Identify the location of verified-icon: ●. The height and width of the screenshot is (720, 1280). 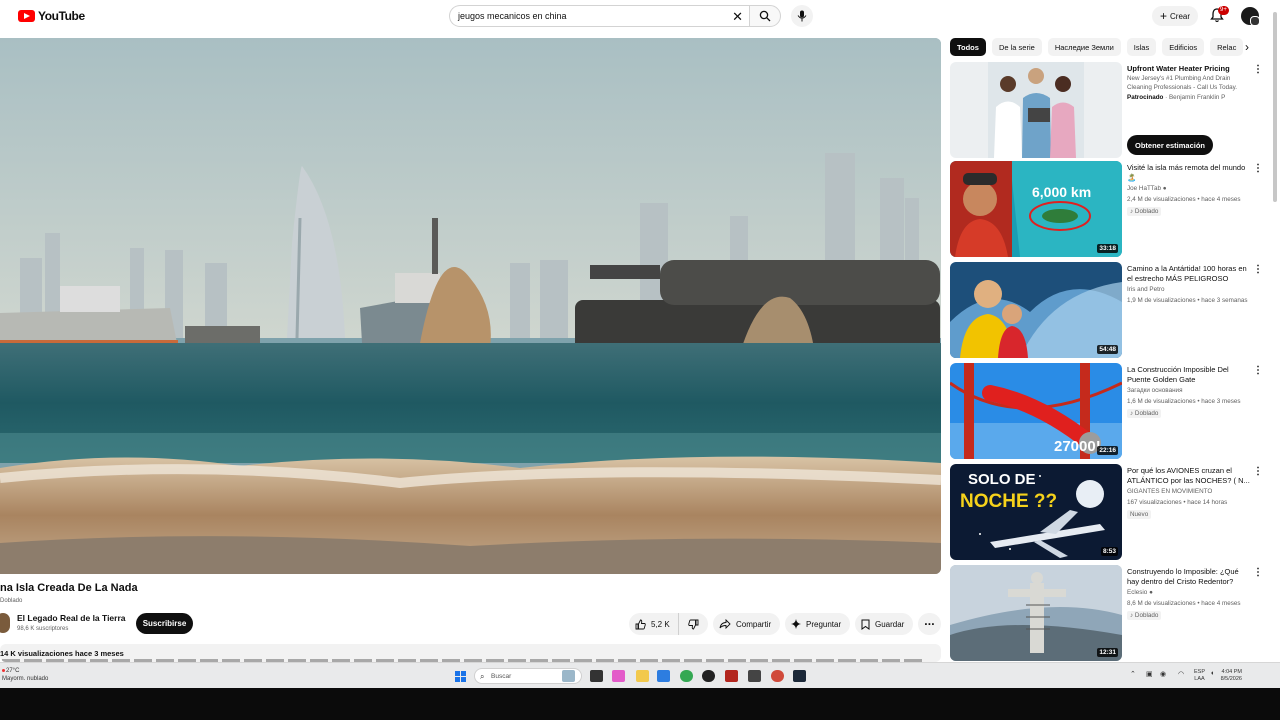
(1164, 188).